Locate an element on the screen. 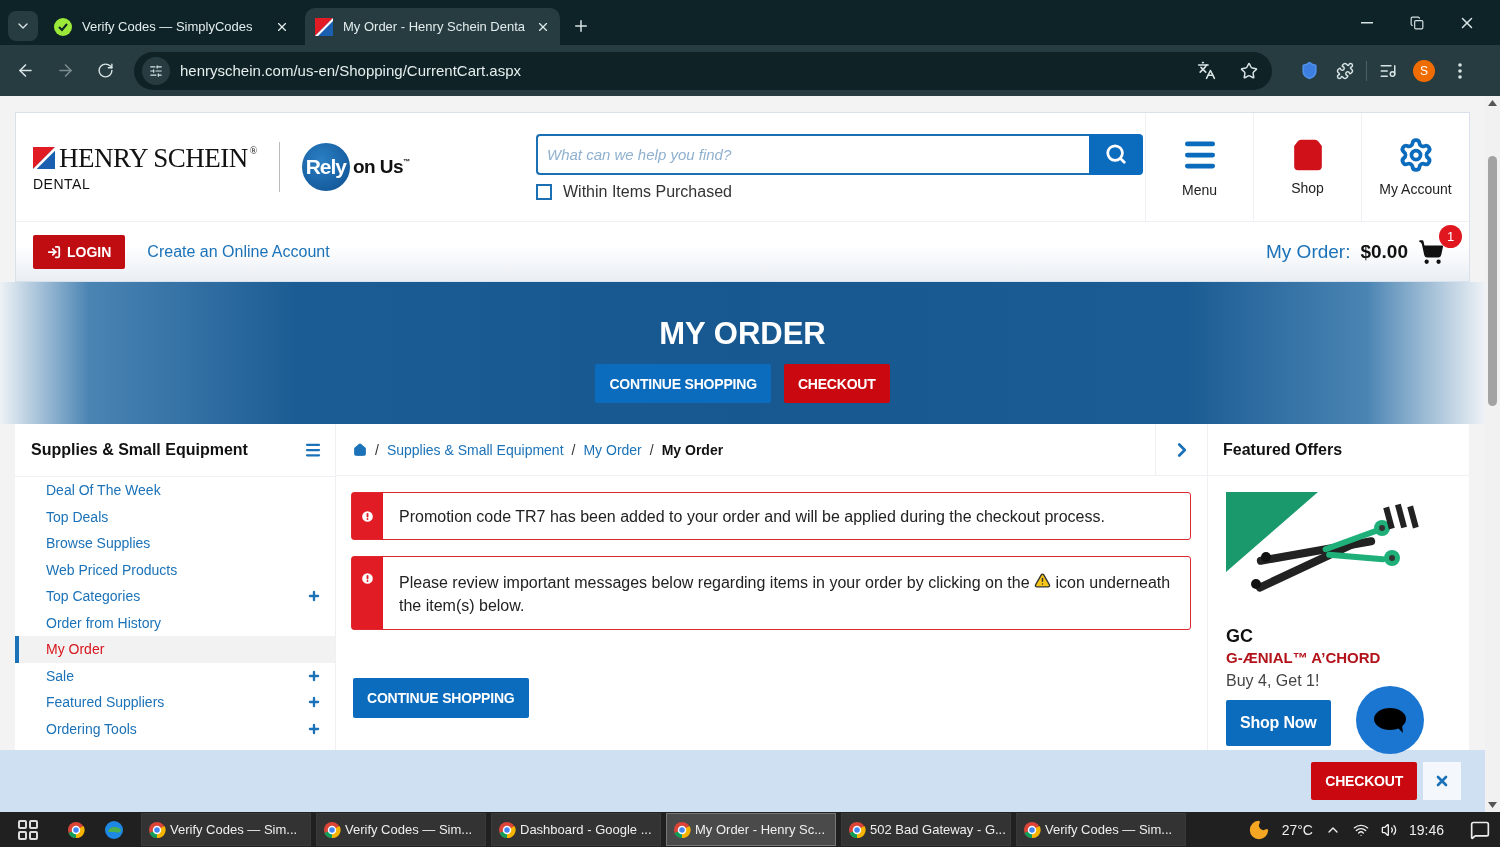 The image size is (1500, 847). clock: 19:46 is located at coordinates (1426, 829).